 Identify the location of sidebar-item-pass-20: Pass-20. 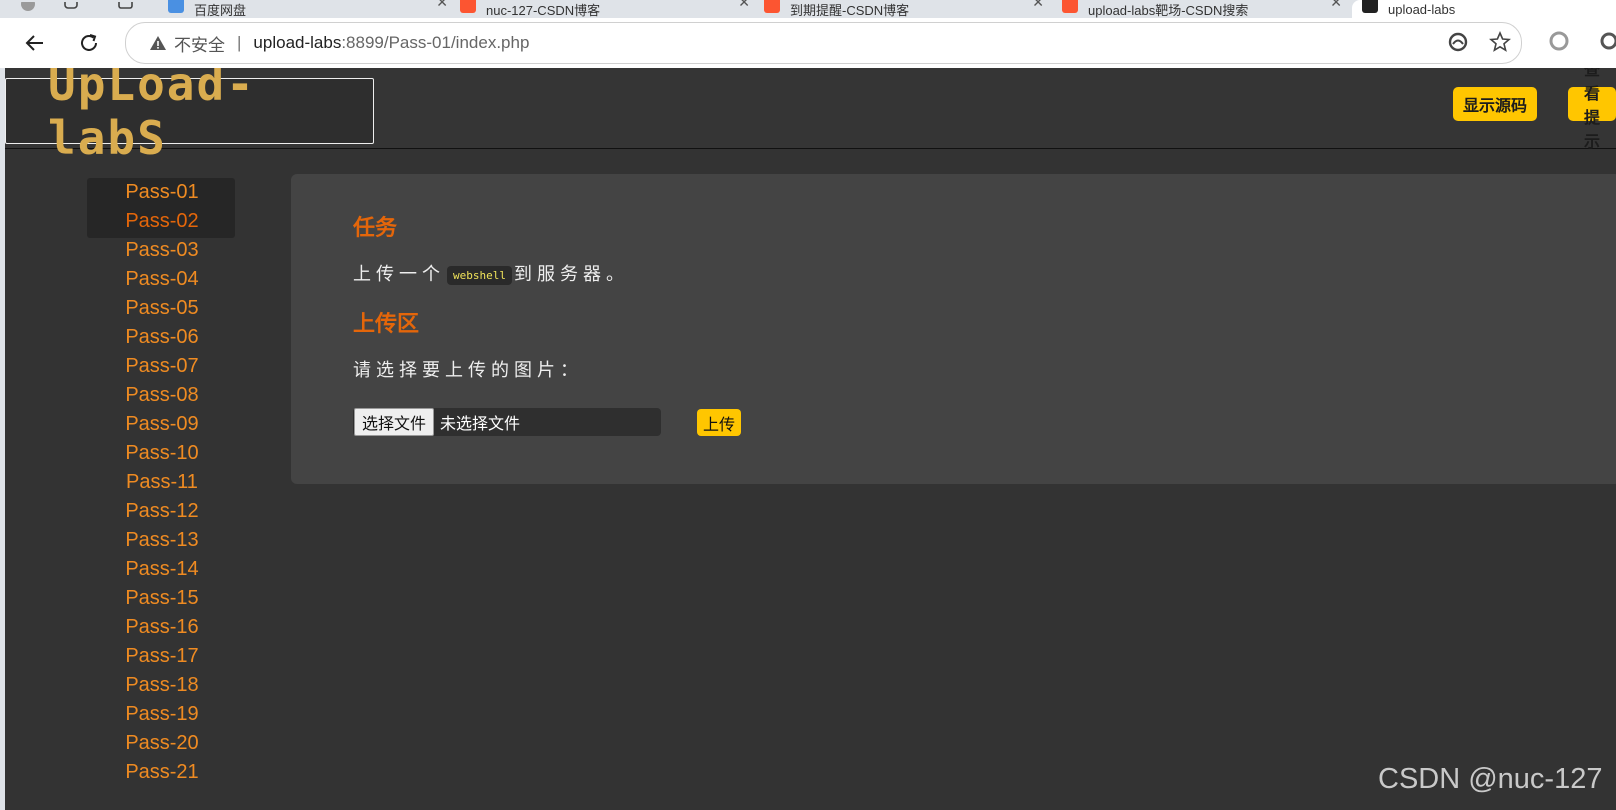
(162, 743).